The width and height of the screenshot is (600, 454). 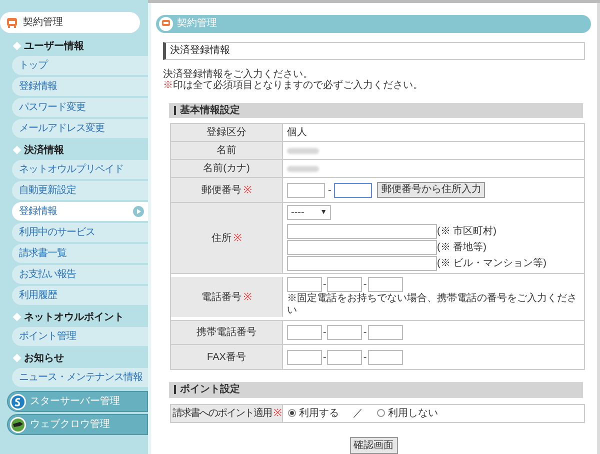 I want to click on field-label: 名前(カナ), so click(x=227, y=169).